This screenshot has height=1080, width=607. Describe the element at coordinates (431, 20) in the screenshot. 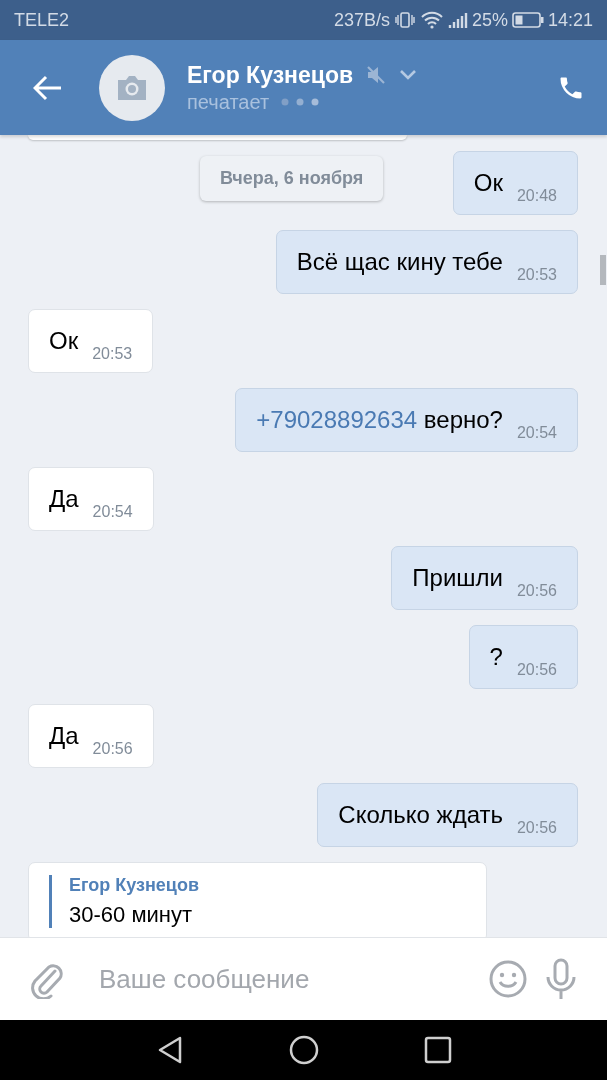

I see `wifi-icon` at that location.